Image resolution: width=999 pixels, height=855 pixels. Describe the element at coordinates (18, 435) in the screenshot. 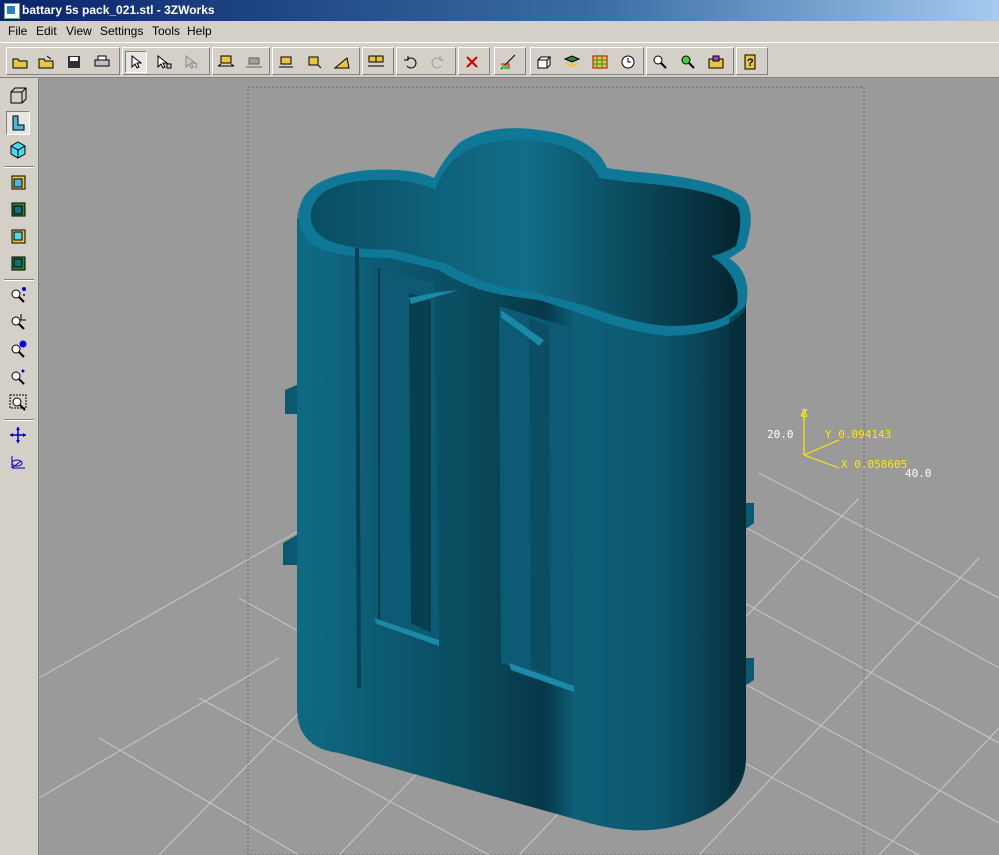

I see `pan-move-icon` at that location.